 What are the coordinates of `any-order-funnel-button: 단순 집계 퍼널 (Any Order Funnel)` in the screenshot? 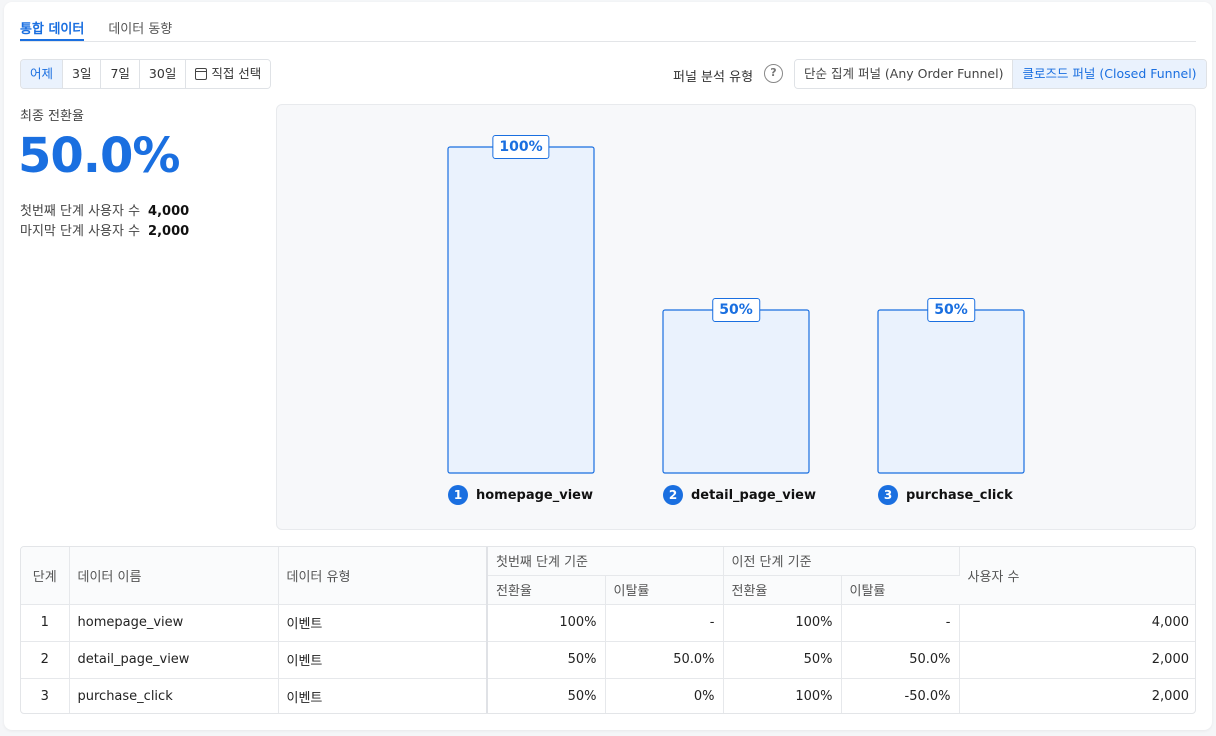 It's located at (904, 74).